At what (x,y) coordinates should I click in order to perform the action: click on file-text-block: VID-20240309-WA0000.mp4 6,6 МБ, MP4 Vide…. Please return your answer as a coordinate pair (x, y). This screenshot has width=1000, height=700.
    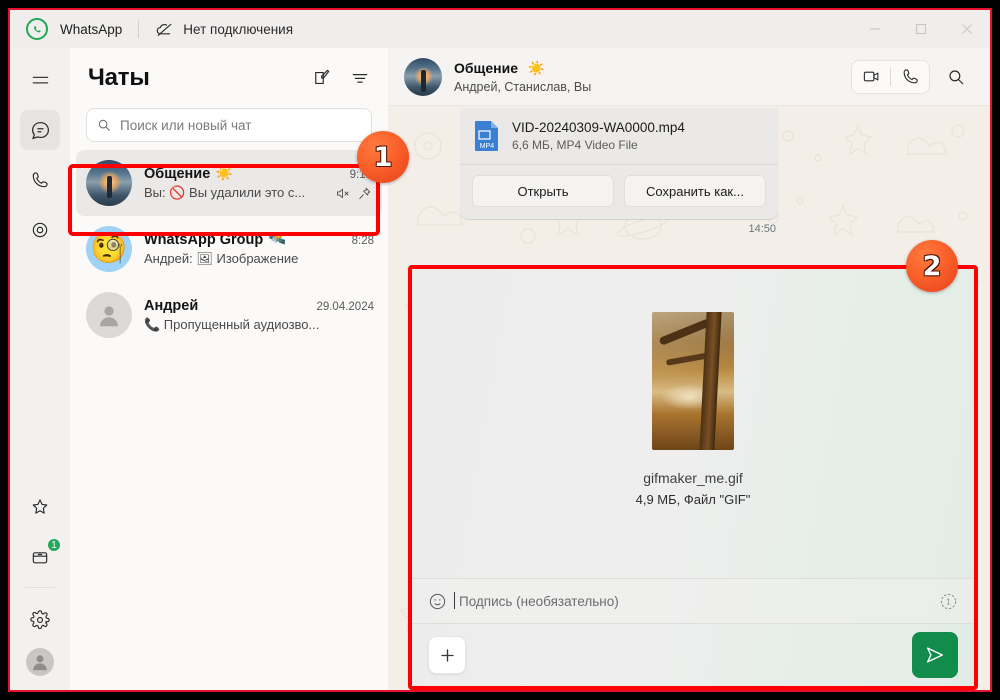
    Looking at the image, I should click on (598, 136).